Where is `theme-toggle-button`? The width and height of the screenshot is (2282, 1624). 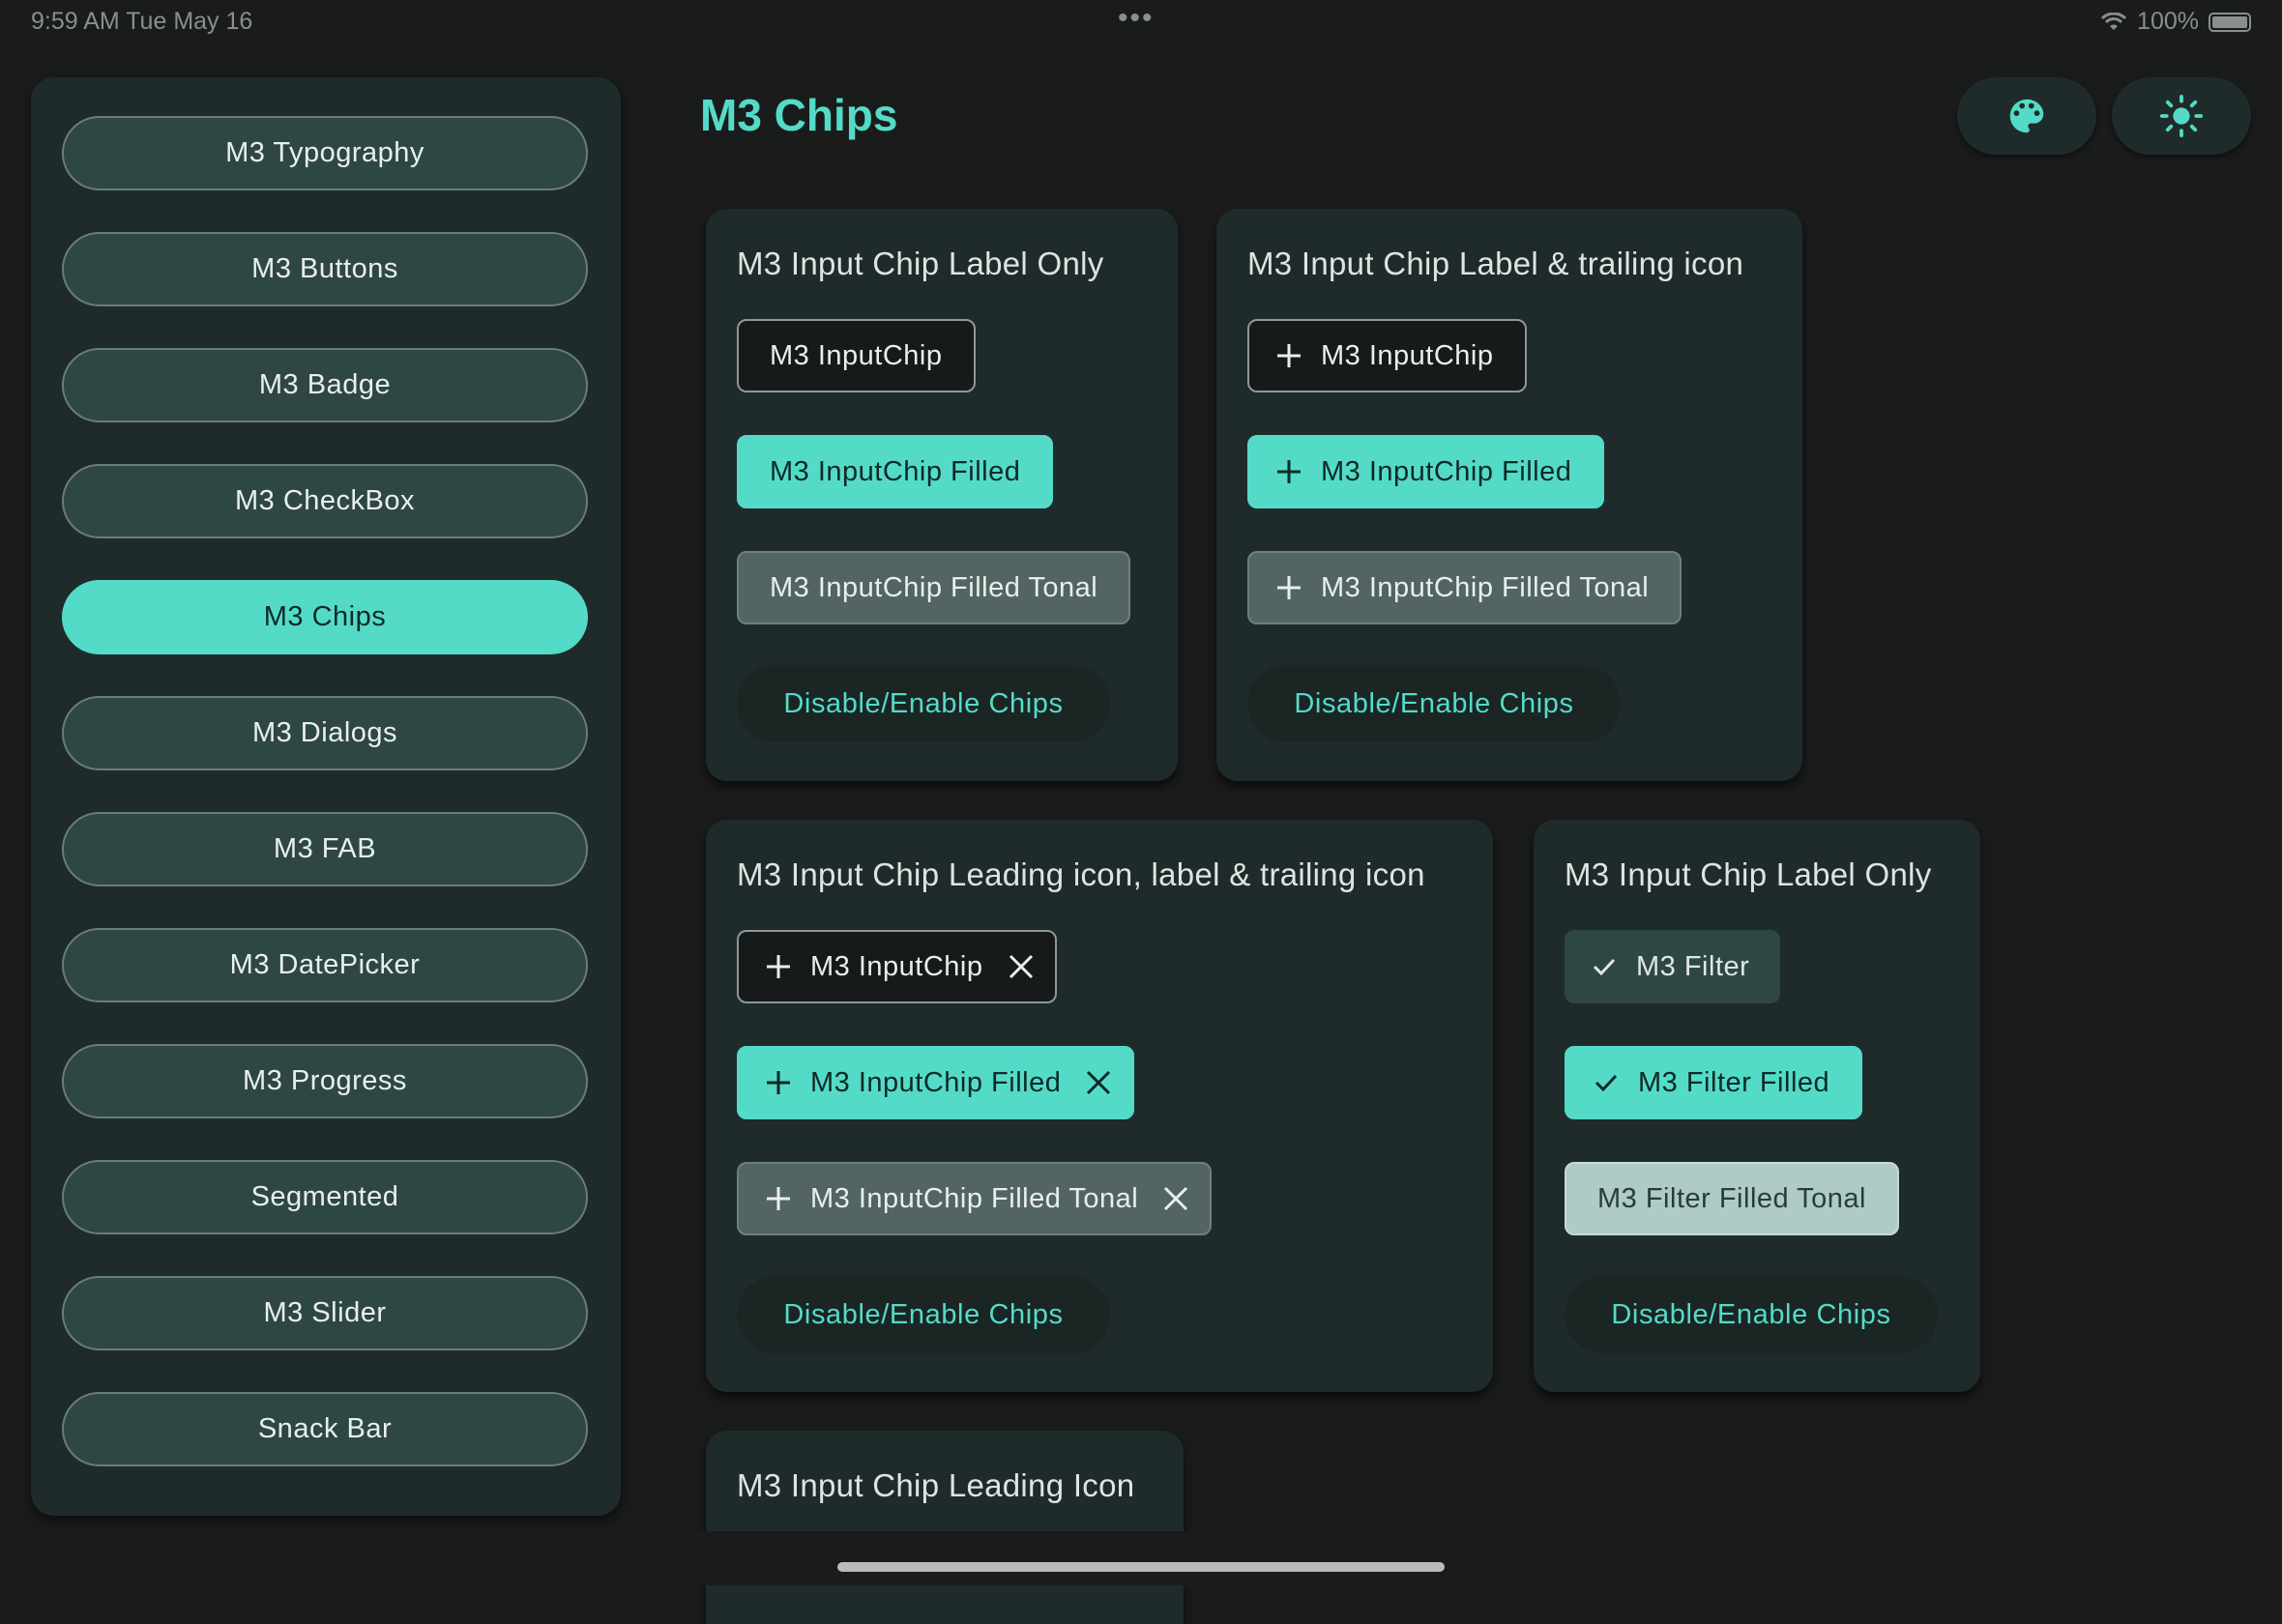 theme-toggle-button is located at coordinates (2181, 116).